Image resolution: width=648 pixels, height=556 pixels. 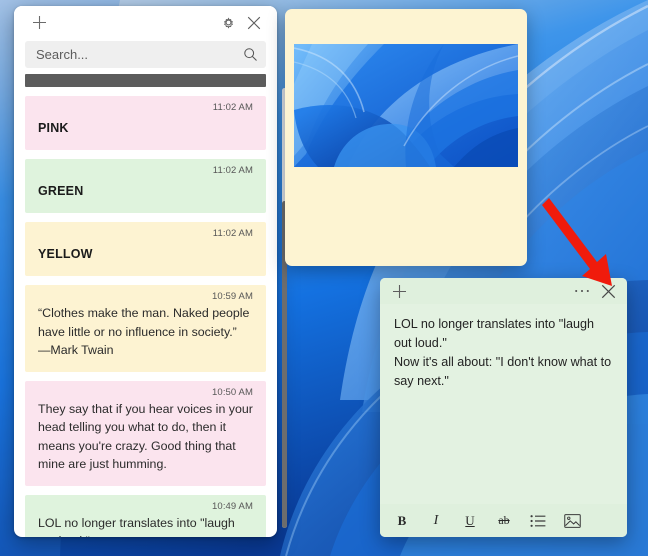 I want to click on note-timestamp: 10:49 AM, so click(x=232, y=506).